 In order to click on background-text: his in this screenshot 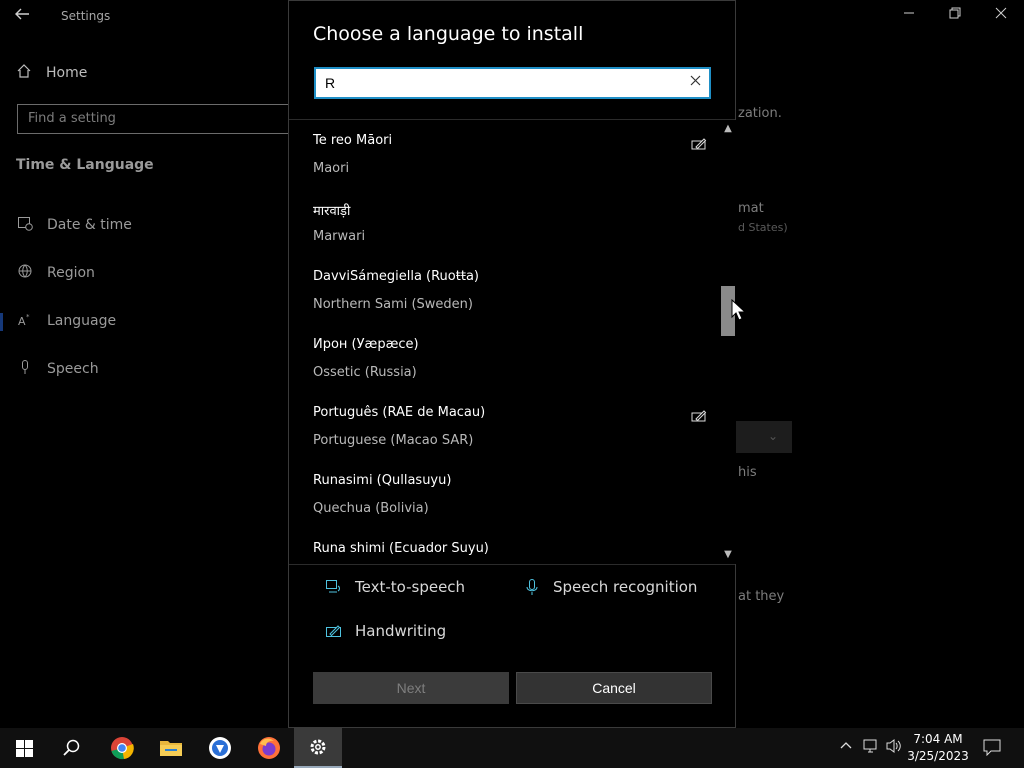, I will do `click(747, 472)`.